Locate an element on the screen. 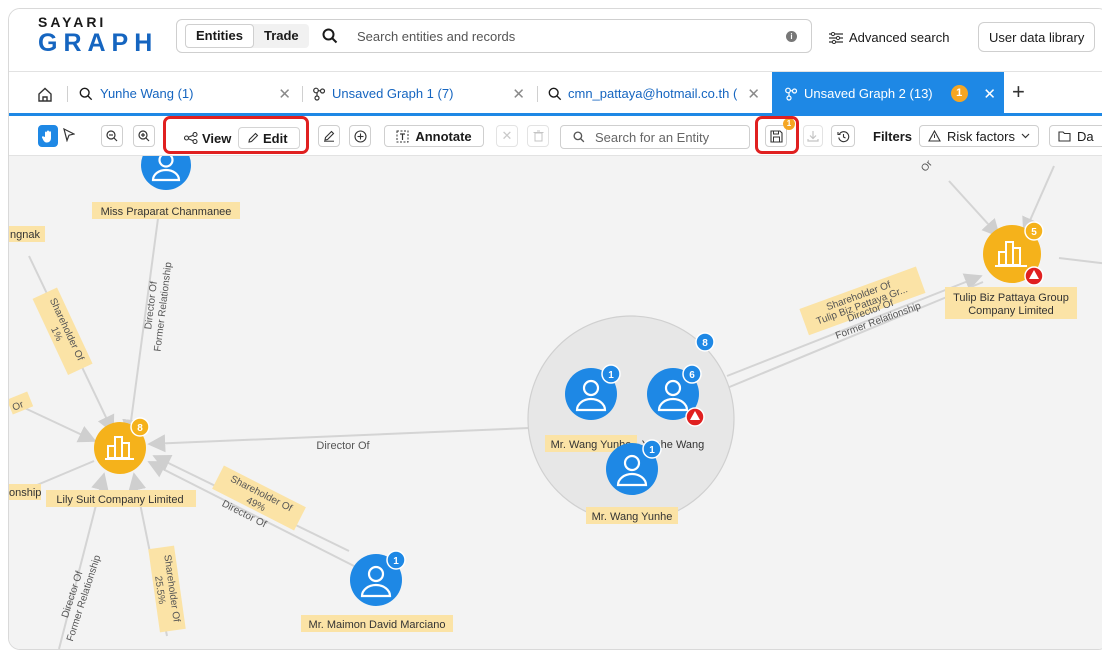 The height and width of the screenshot is (650, 1102). node-company: 5 is located at coordinates (1013, 253).